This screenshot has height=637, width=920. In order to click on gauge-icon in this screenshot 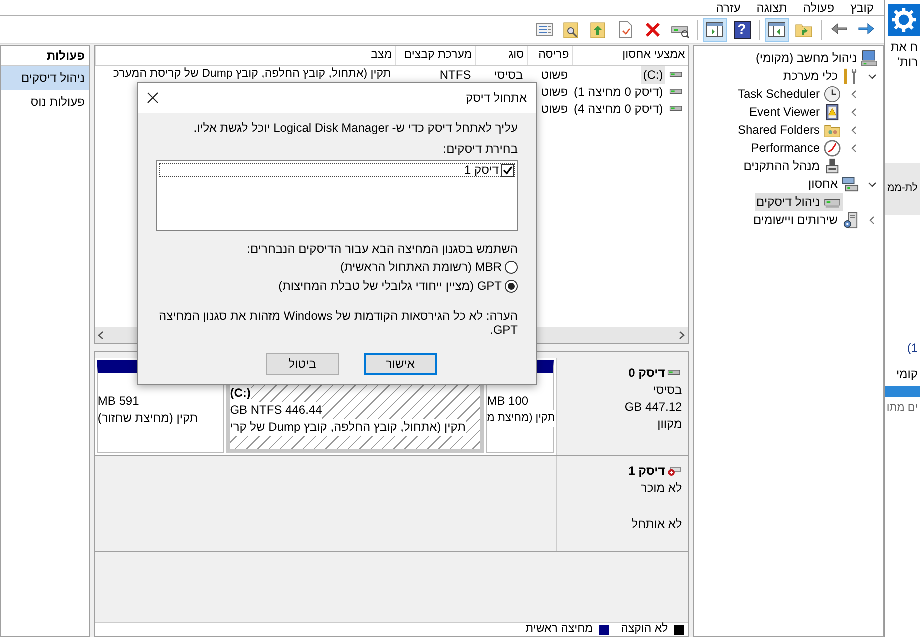, I will do `click(832, 148)`.